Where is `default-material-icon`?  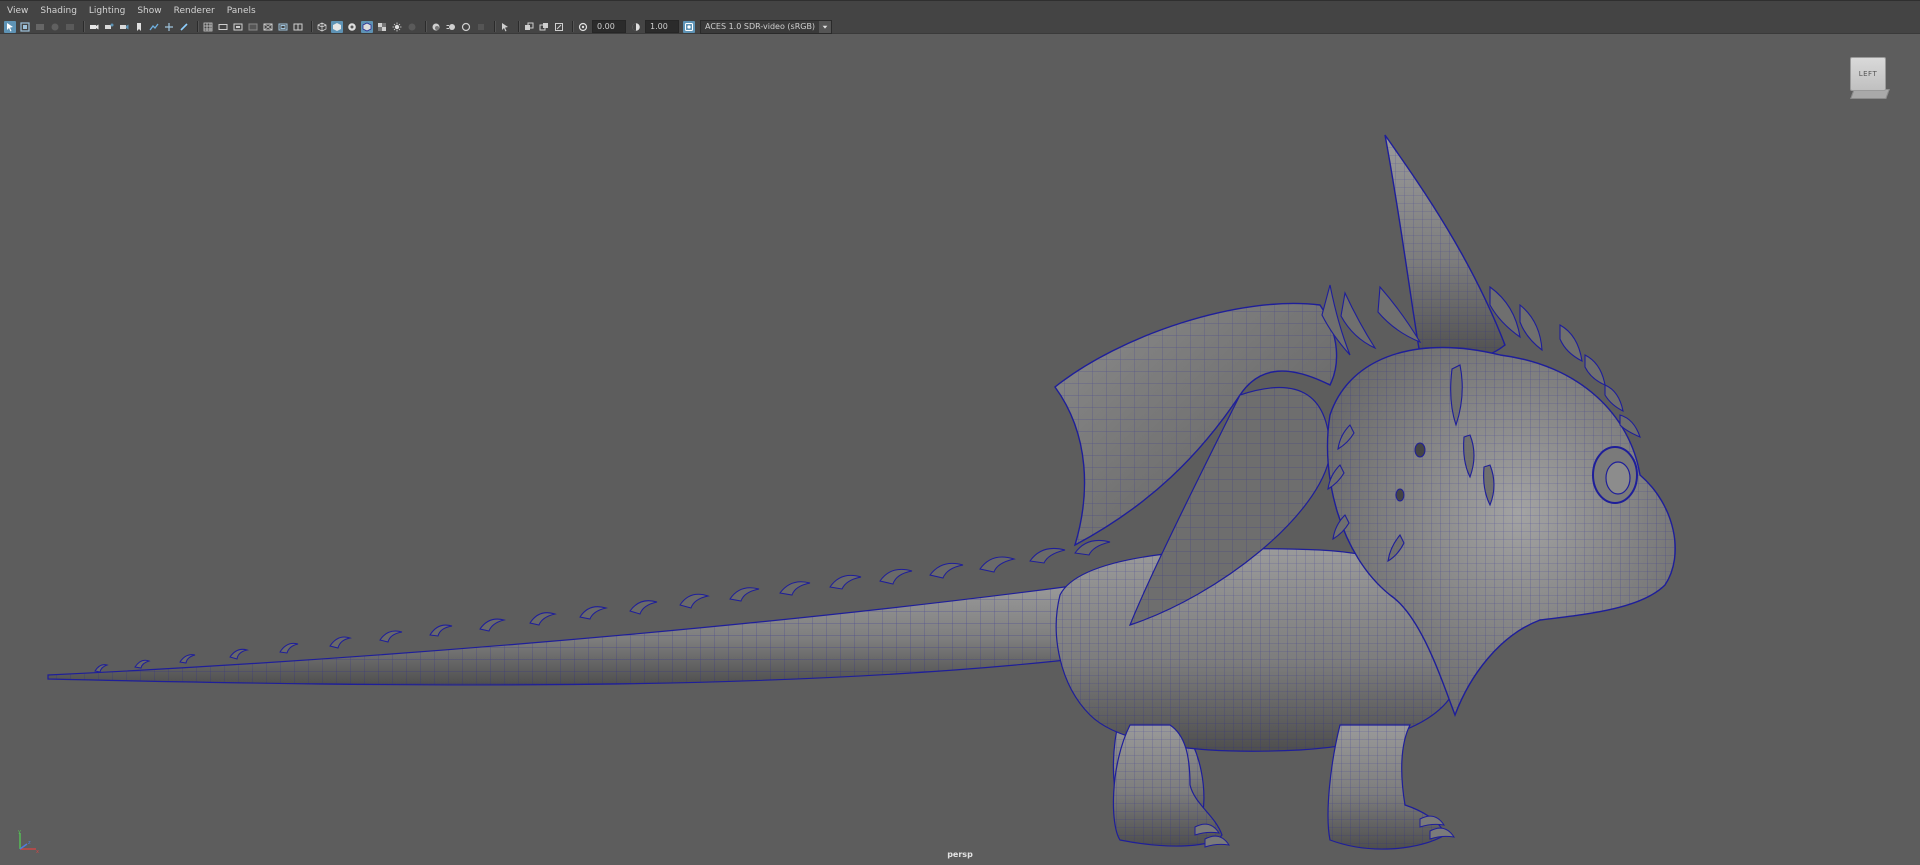
default-material-icon is located at coordinates (352, 27).